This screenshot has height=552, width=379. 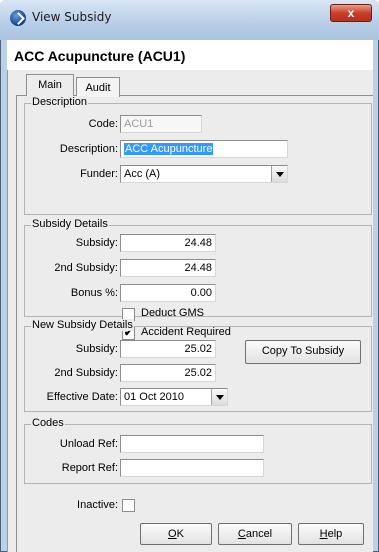 I want to click on code-label: Code:, so click(x=103, y=124).